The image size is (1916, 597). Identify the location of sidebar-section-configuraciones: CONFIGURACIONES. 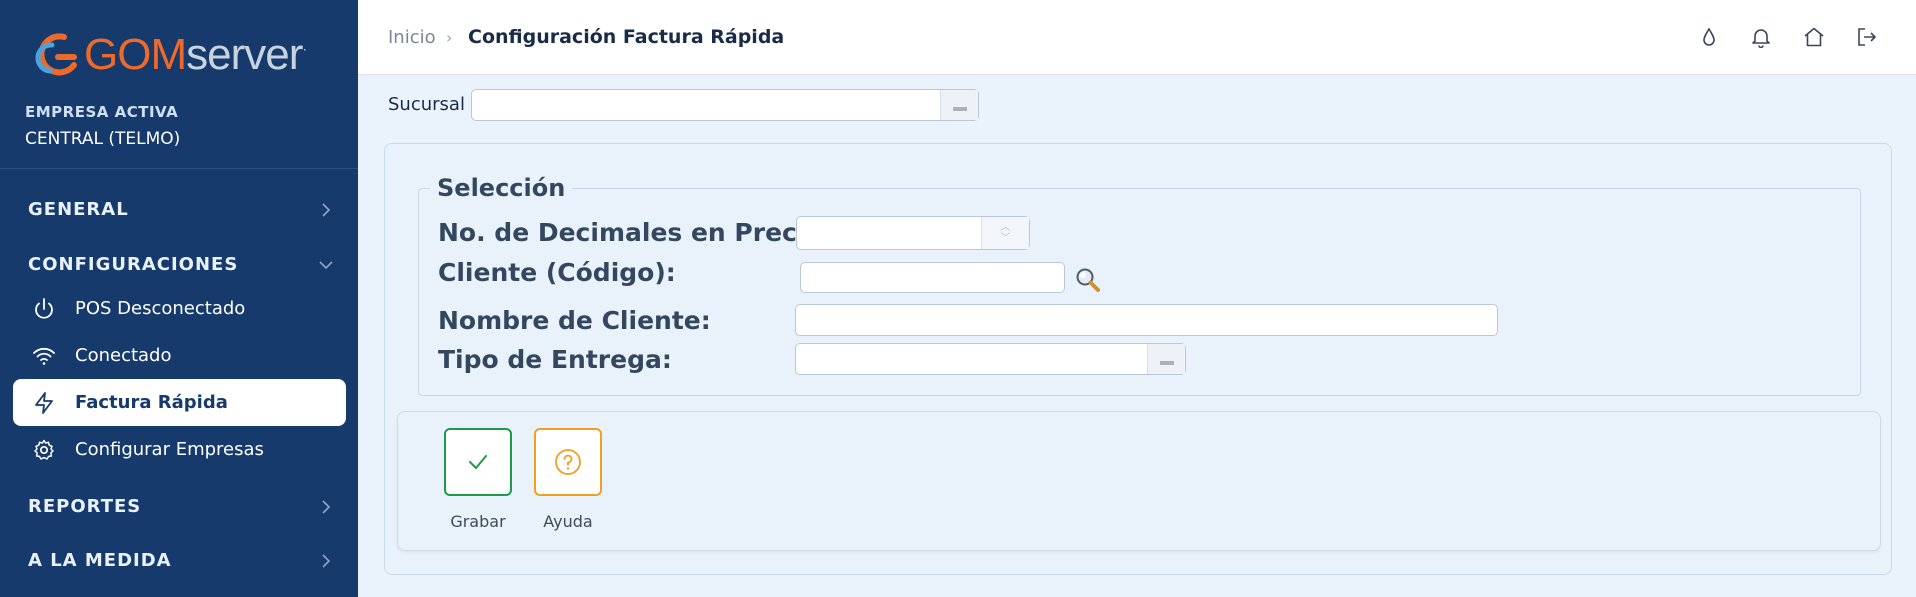
(181, 264).